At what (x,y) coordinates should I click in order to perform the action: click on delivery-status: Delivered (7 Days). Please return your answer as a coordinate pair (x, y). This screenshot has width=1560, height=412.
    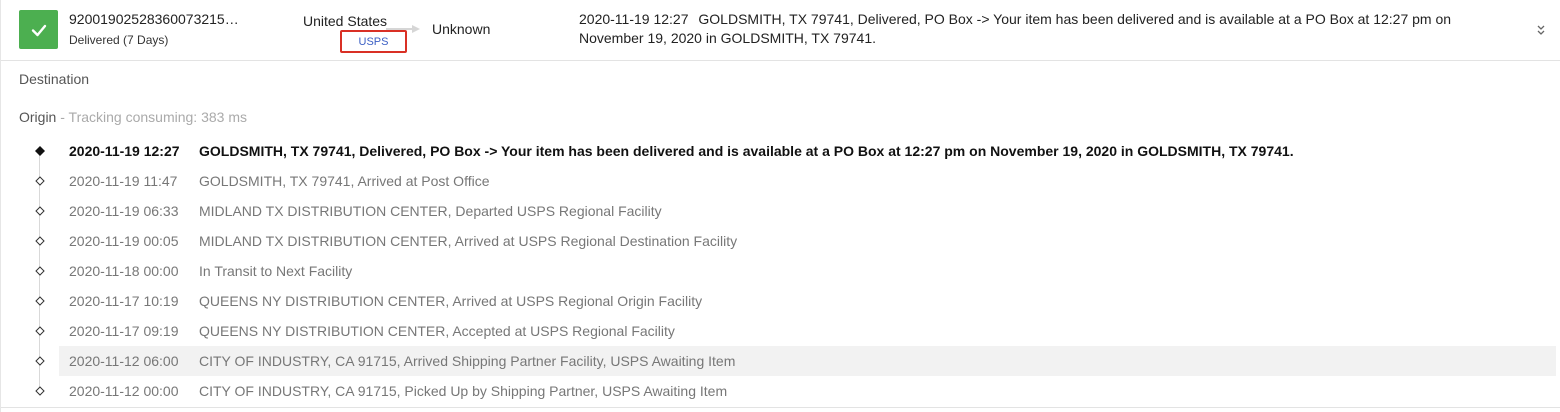
    Looking at the image, I should click on (119, 40).